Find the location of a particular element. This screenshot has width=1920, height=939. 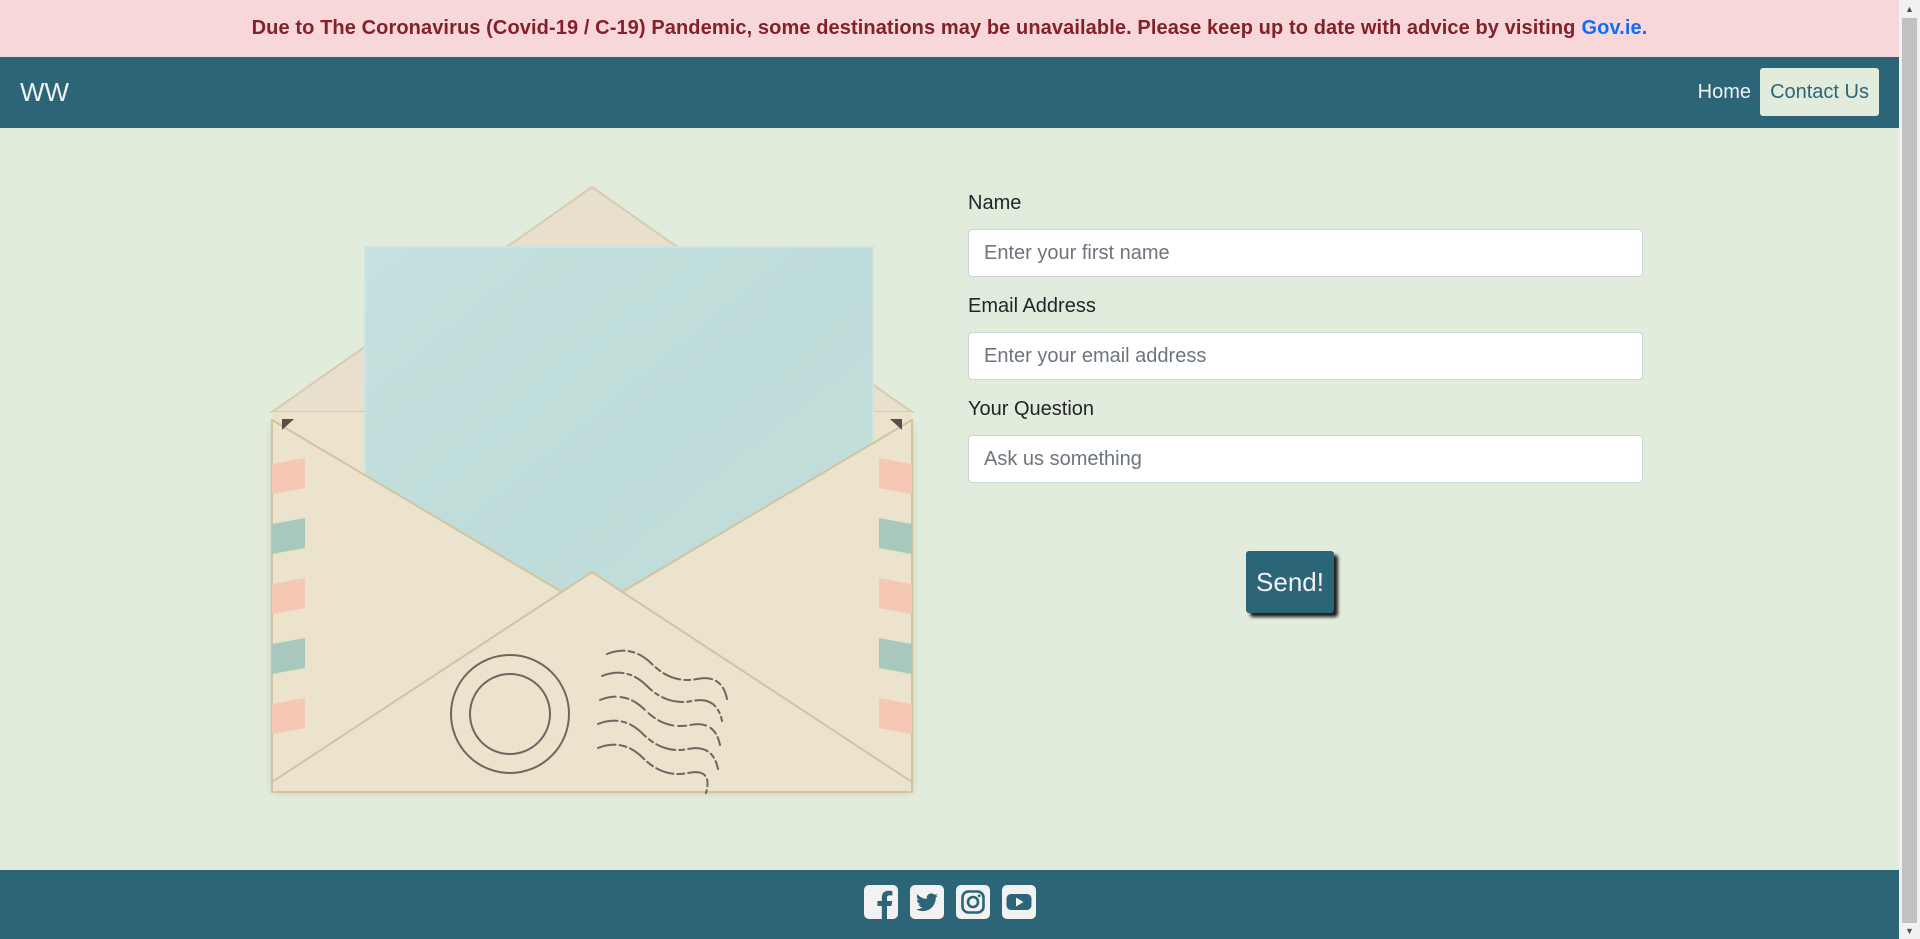

instagram-icon is located at coordinates (972, 902).